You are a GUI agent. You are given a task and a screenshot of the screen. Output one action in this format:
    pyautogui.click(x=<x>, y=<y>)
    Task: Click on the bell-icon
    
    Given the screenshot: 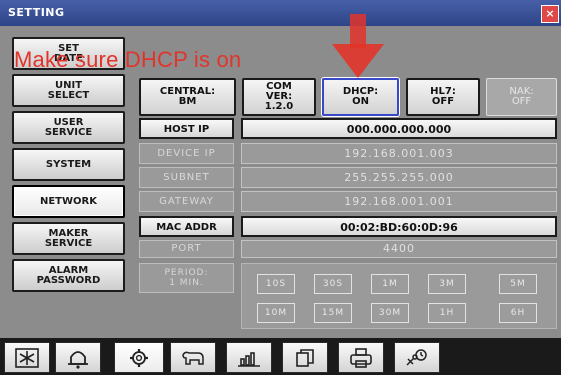 What is the action you would take?
    pyautogui.click(x=78, y=359)
    